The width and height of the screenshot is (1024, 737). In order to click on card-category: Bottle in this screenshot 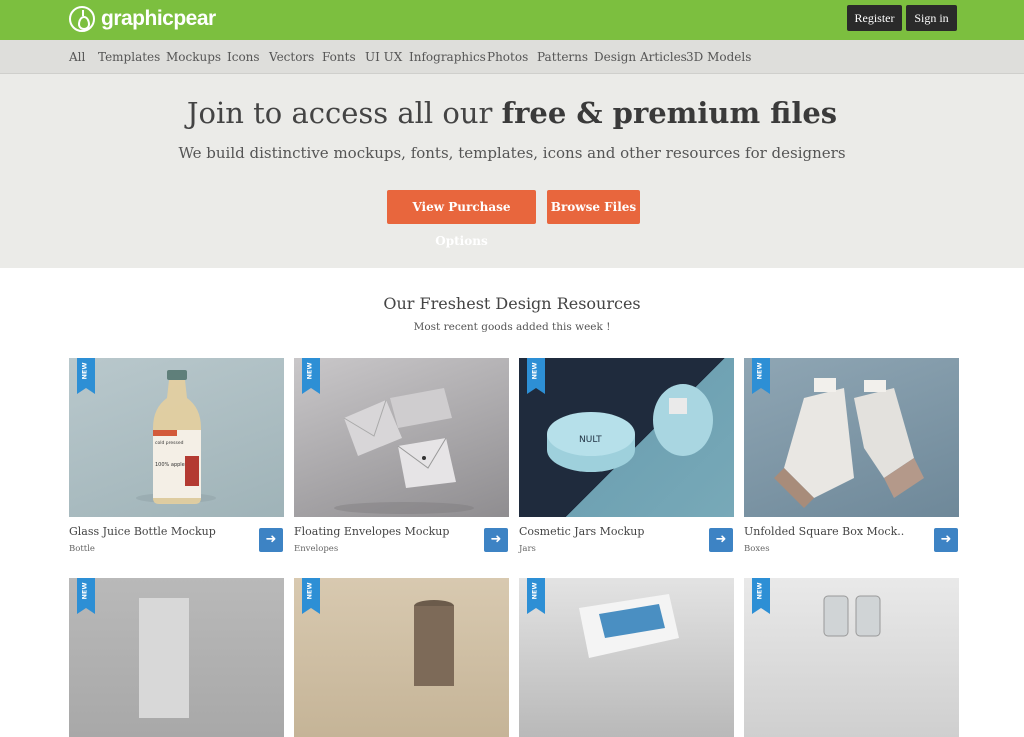, I will do `click(82, 549)`.